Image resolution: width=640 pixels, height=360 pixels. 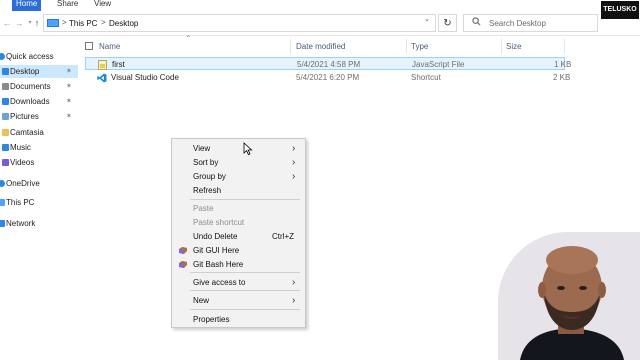 I want to click on menu-item-new: New ›, so click(x=238, y=300).